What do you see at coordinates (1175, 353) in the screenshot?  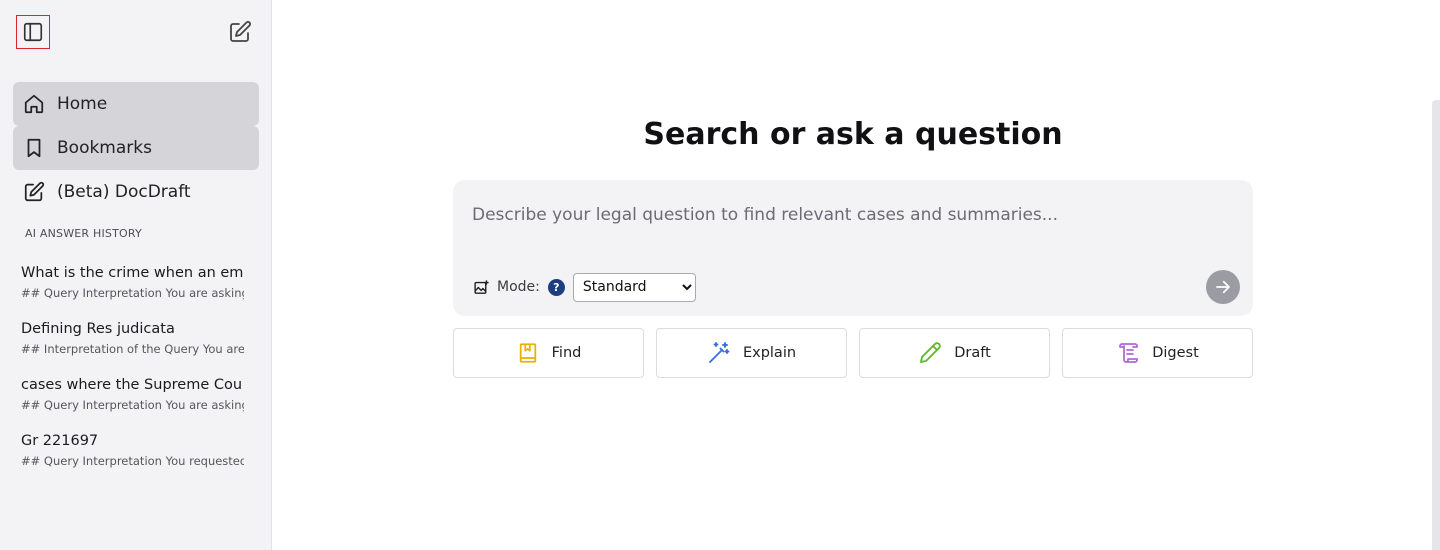 I see `action-label: Digest` at bounding box center [1175, 353].